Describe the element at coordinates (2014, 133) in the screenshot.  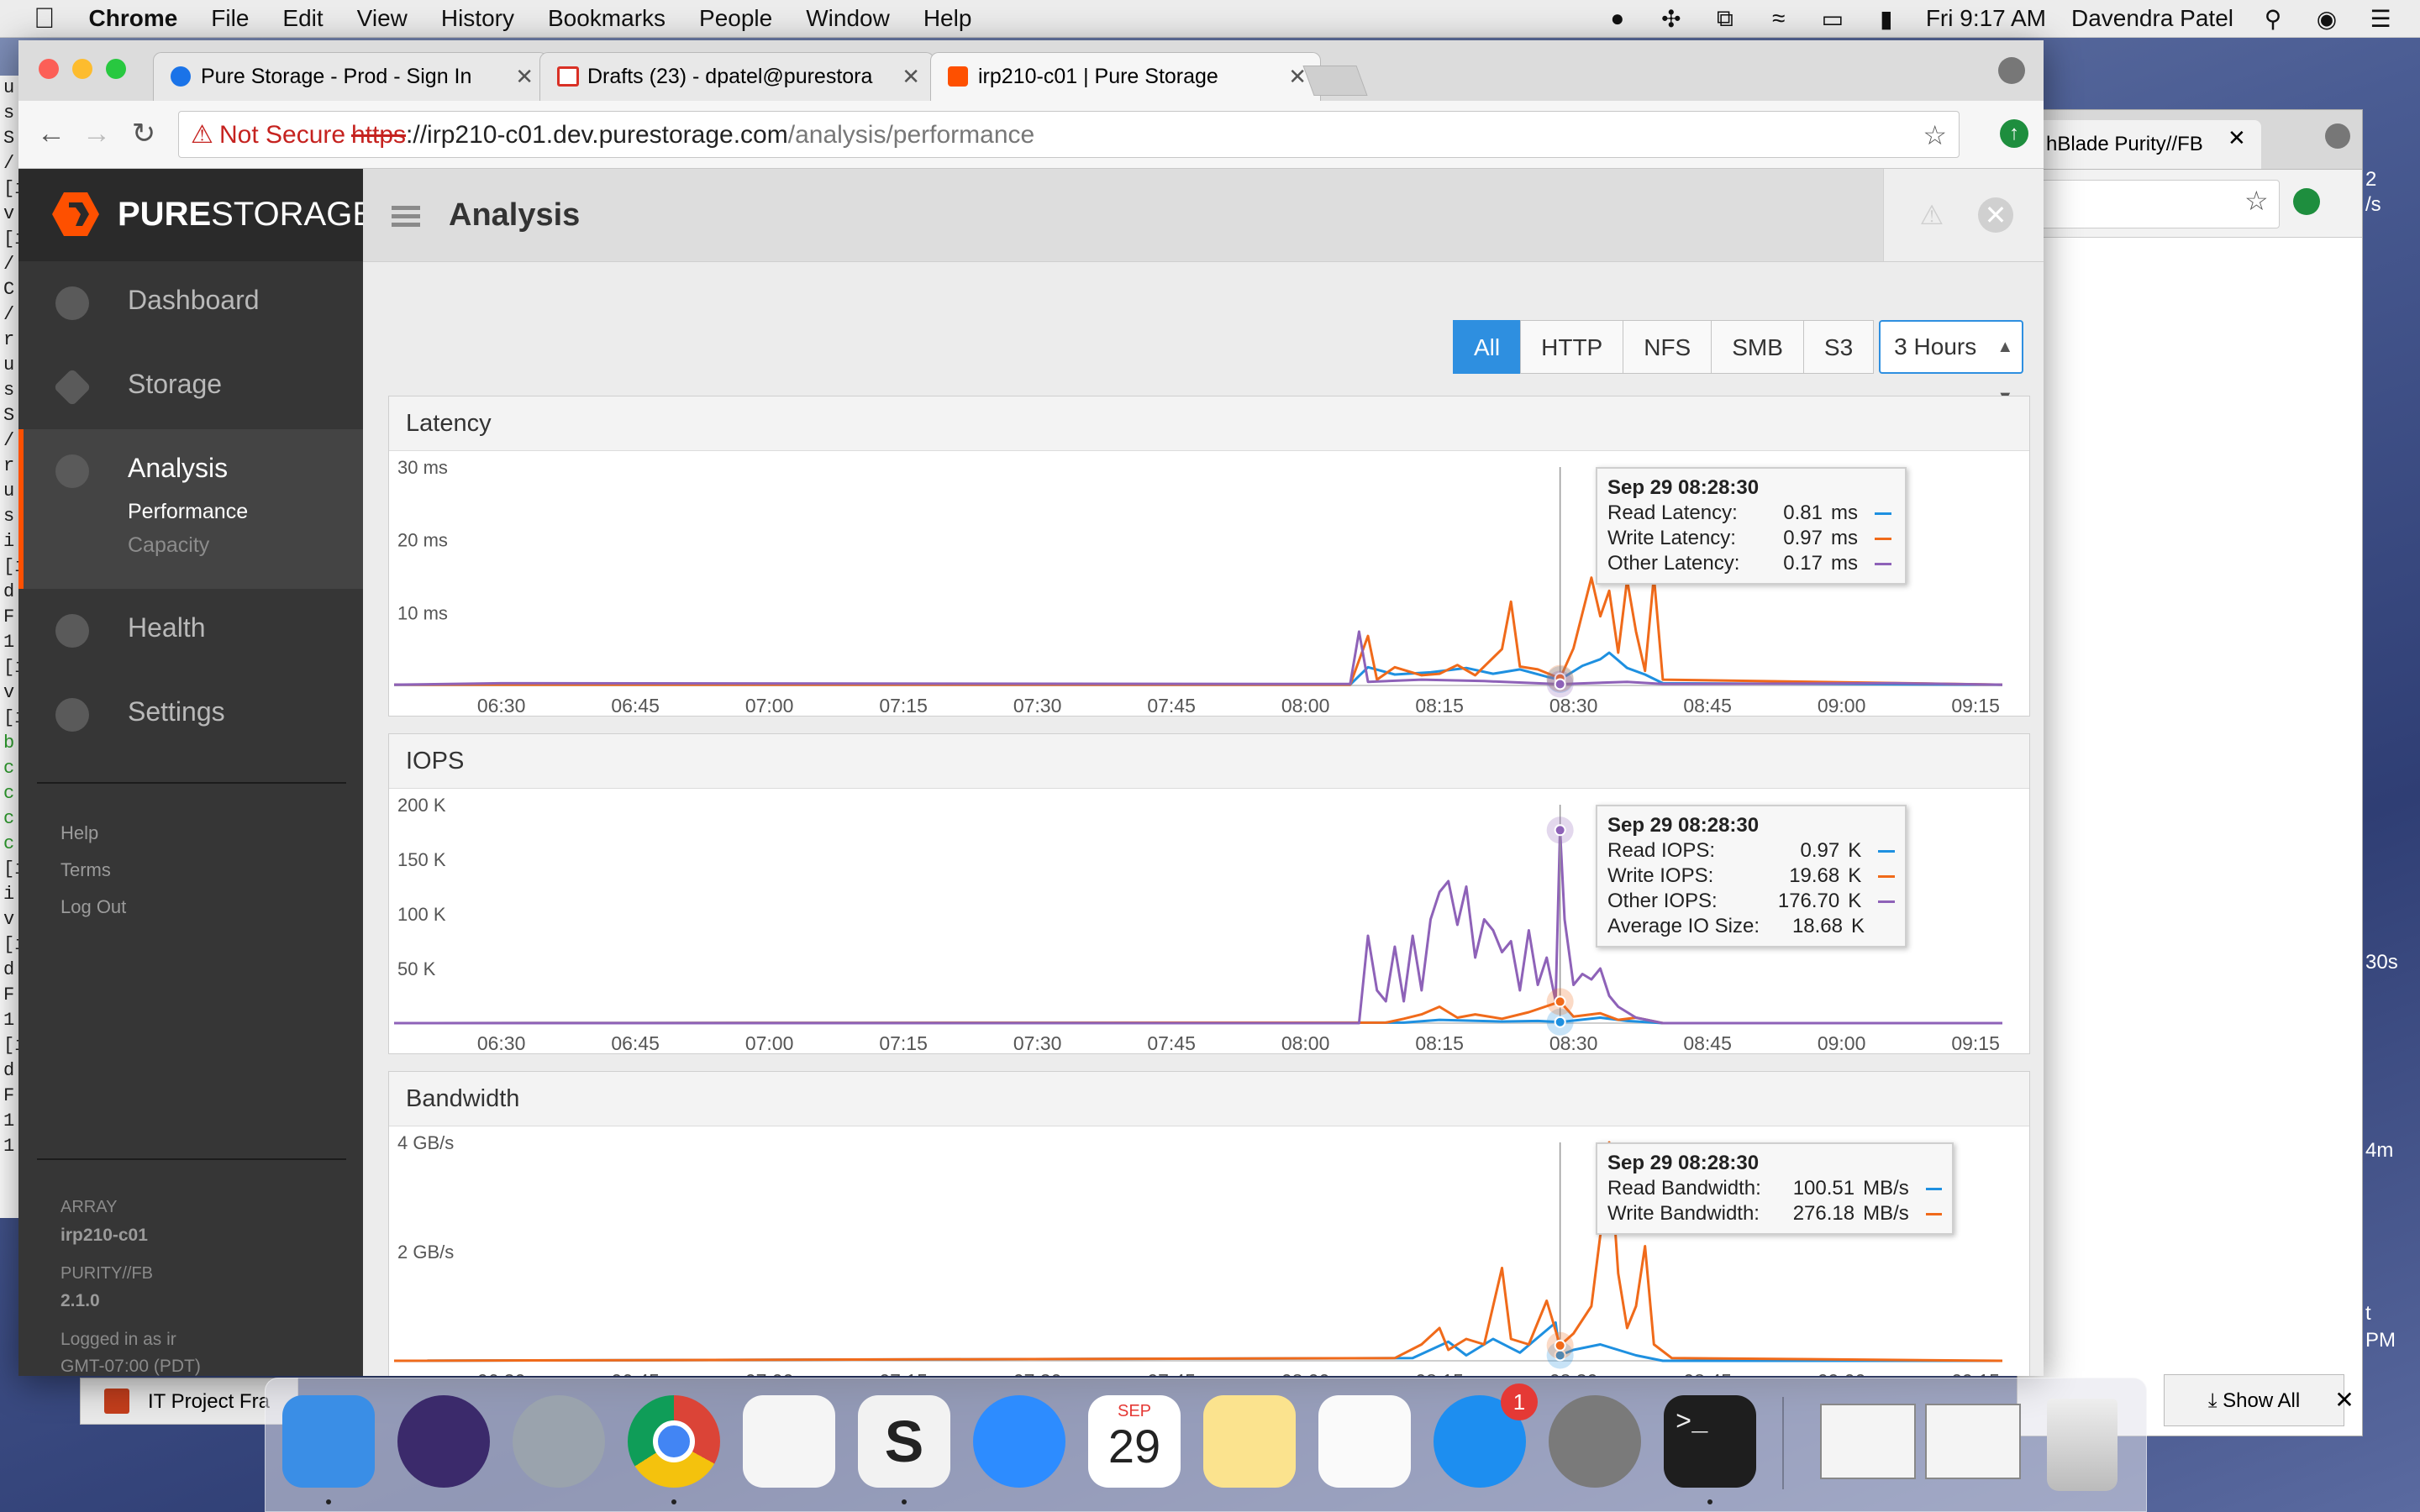
I see `extension-update-icon: ↑` at that location.